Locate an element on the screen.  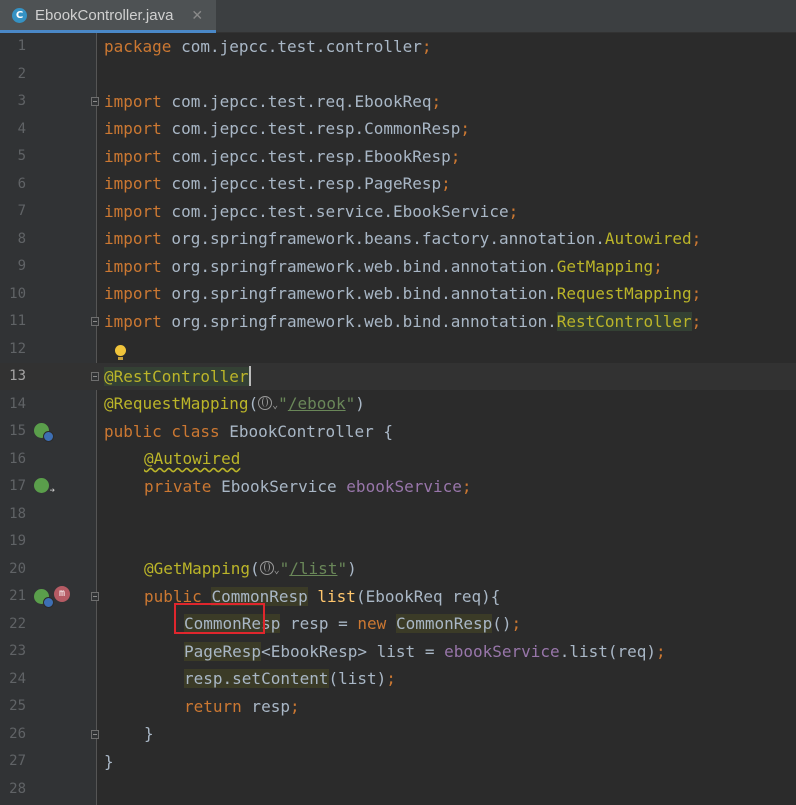
code-line-24: resp.setContent(list); is located at coordinates (290, 678).